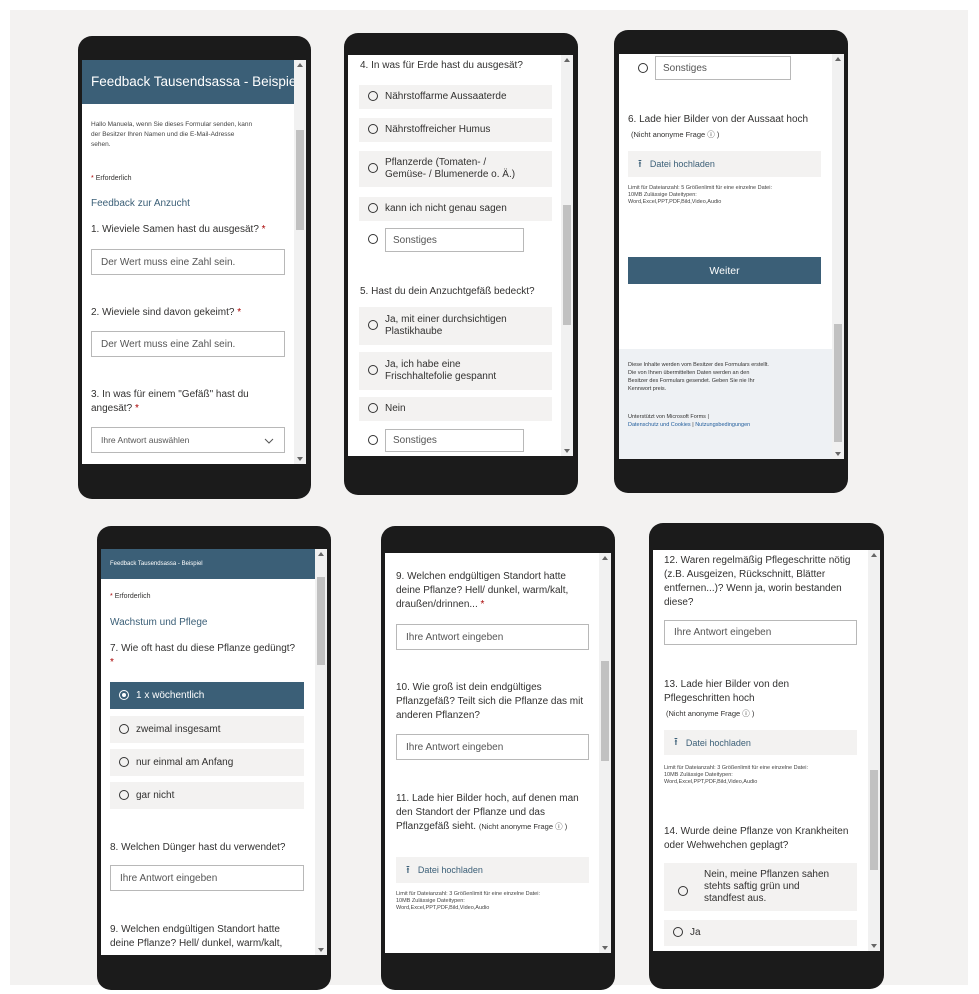  What do you see at coordinates (441, 65) in the screenshot?
I see `question-4: 4. In was für Erde hast du ausgesät?` at bounding box center [441, 65].